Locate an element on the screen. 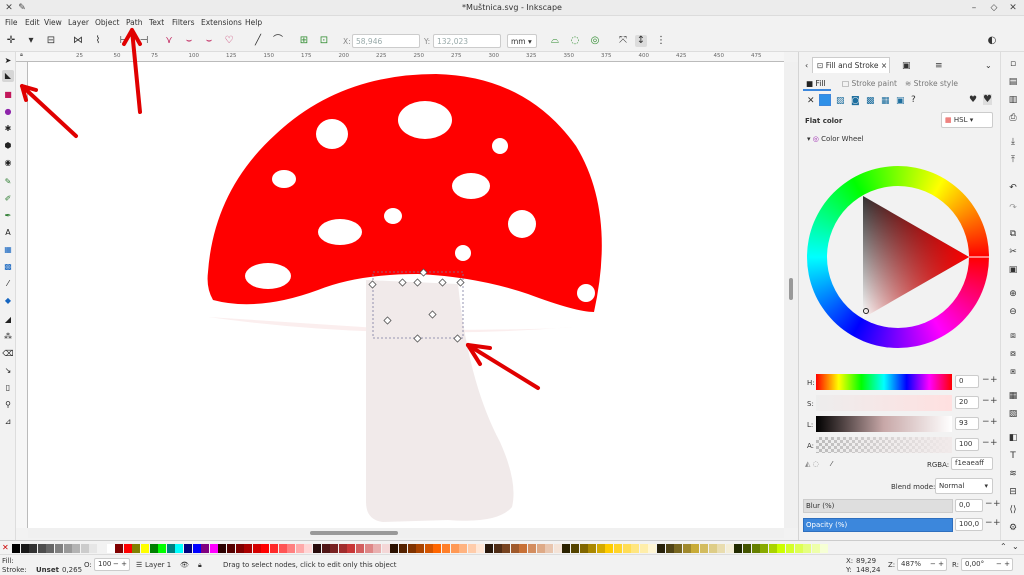 This screenshot has width=1024, height=575. layers-tab-icon: ▣ is located at coordinates (906, 66).